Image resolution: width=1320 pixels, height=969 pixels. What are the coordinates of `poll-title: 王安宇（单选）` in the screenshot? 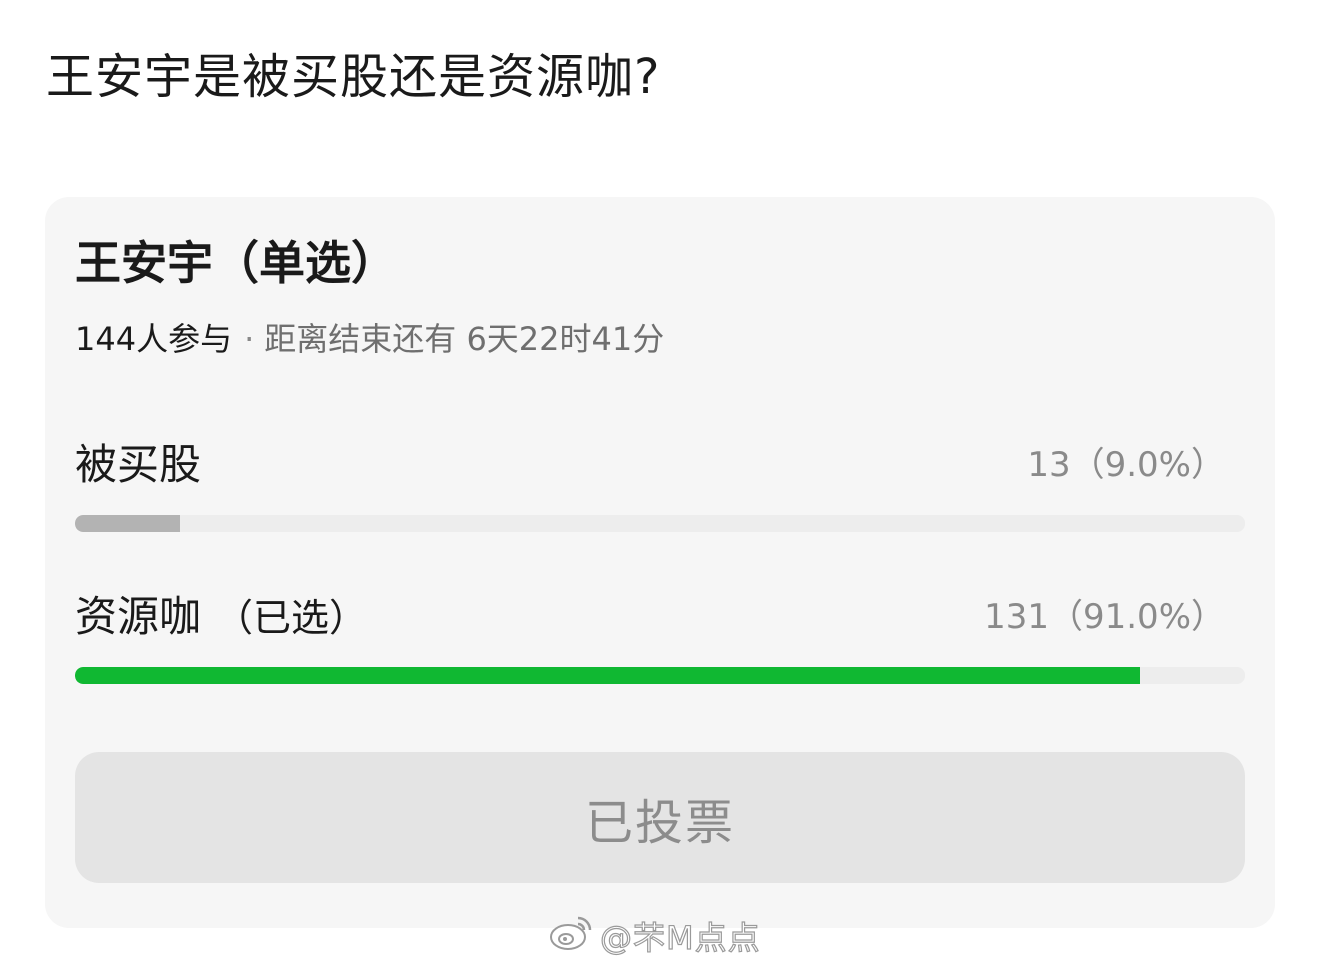 It's located at (236, 263).